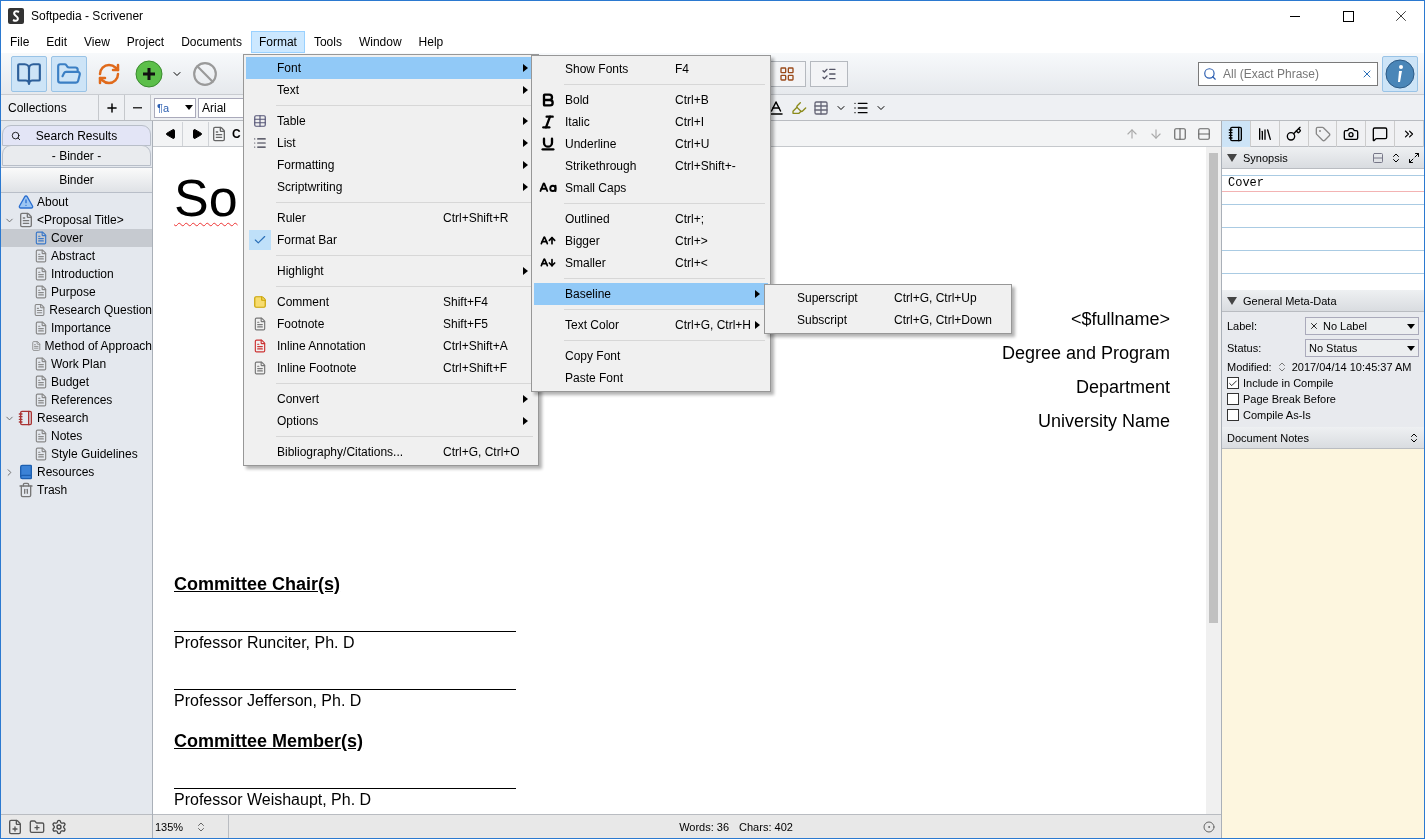  Describe the element at coordinates (76, 256) in the screenshot. I see `binder-item: Abstract` at that location.